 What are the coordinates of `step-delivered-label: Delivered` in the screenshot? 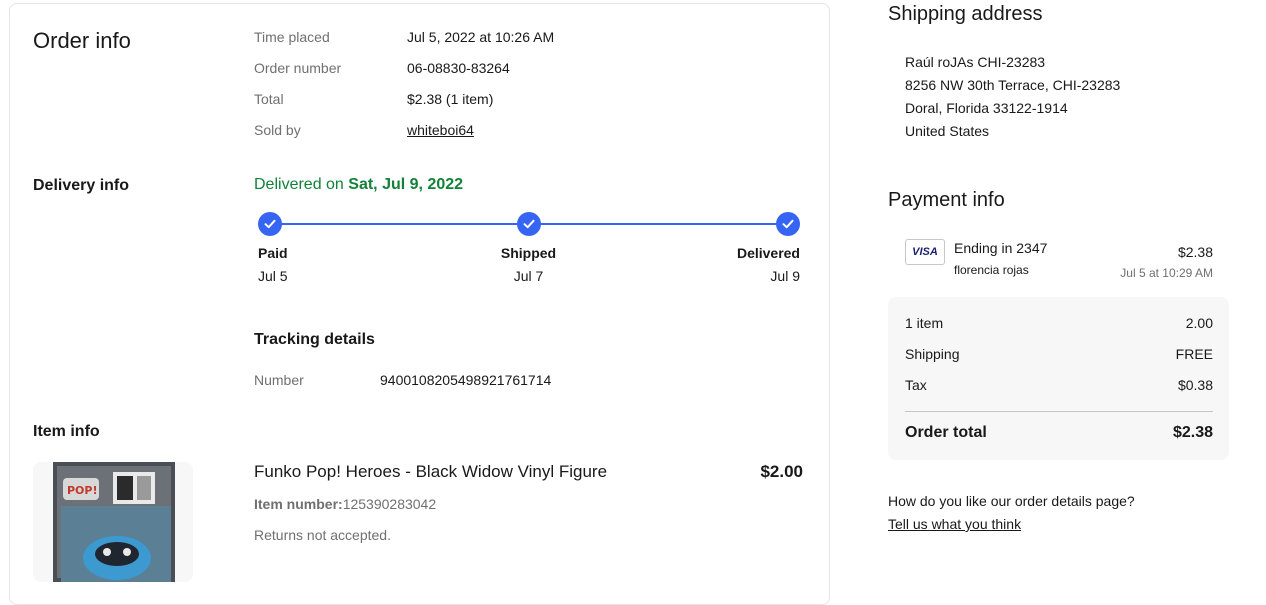 It's located at (768, 253).